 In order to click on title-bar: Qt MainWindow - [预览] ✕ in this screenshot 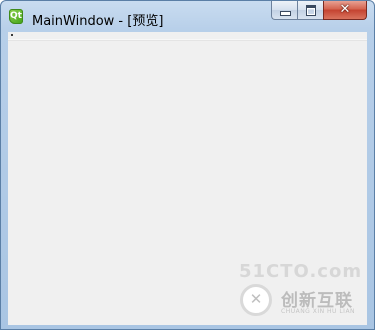, I will do `click(187, 17)`.